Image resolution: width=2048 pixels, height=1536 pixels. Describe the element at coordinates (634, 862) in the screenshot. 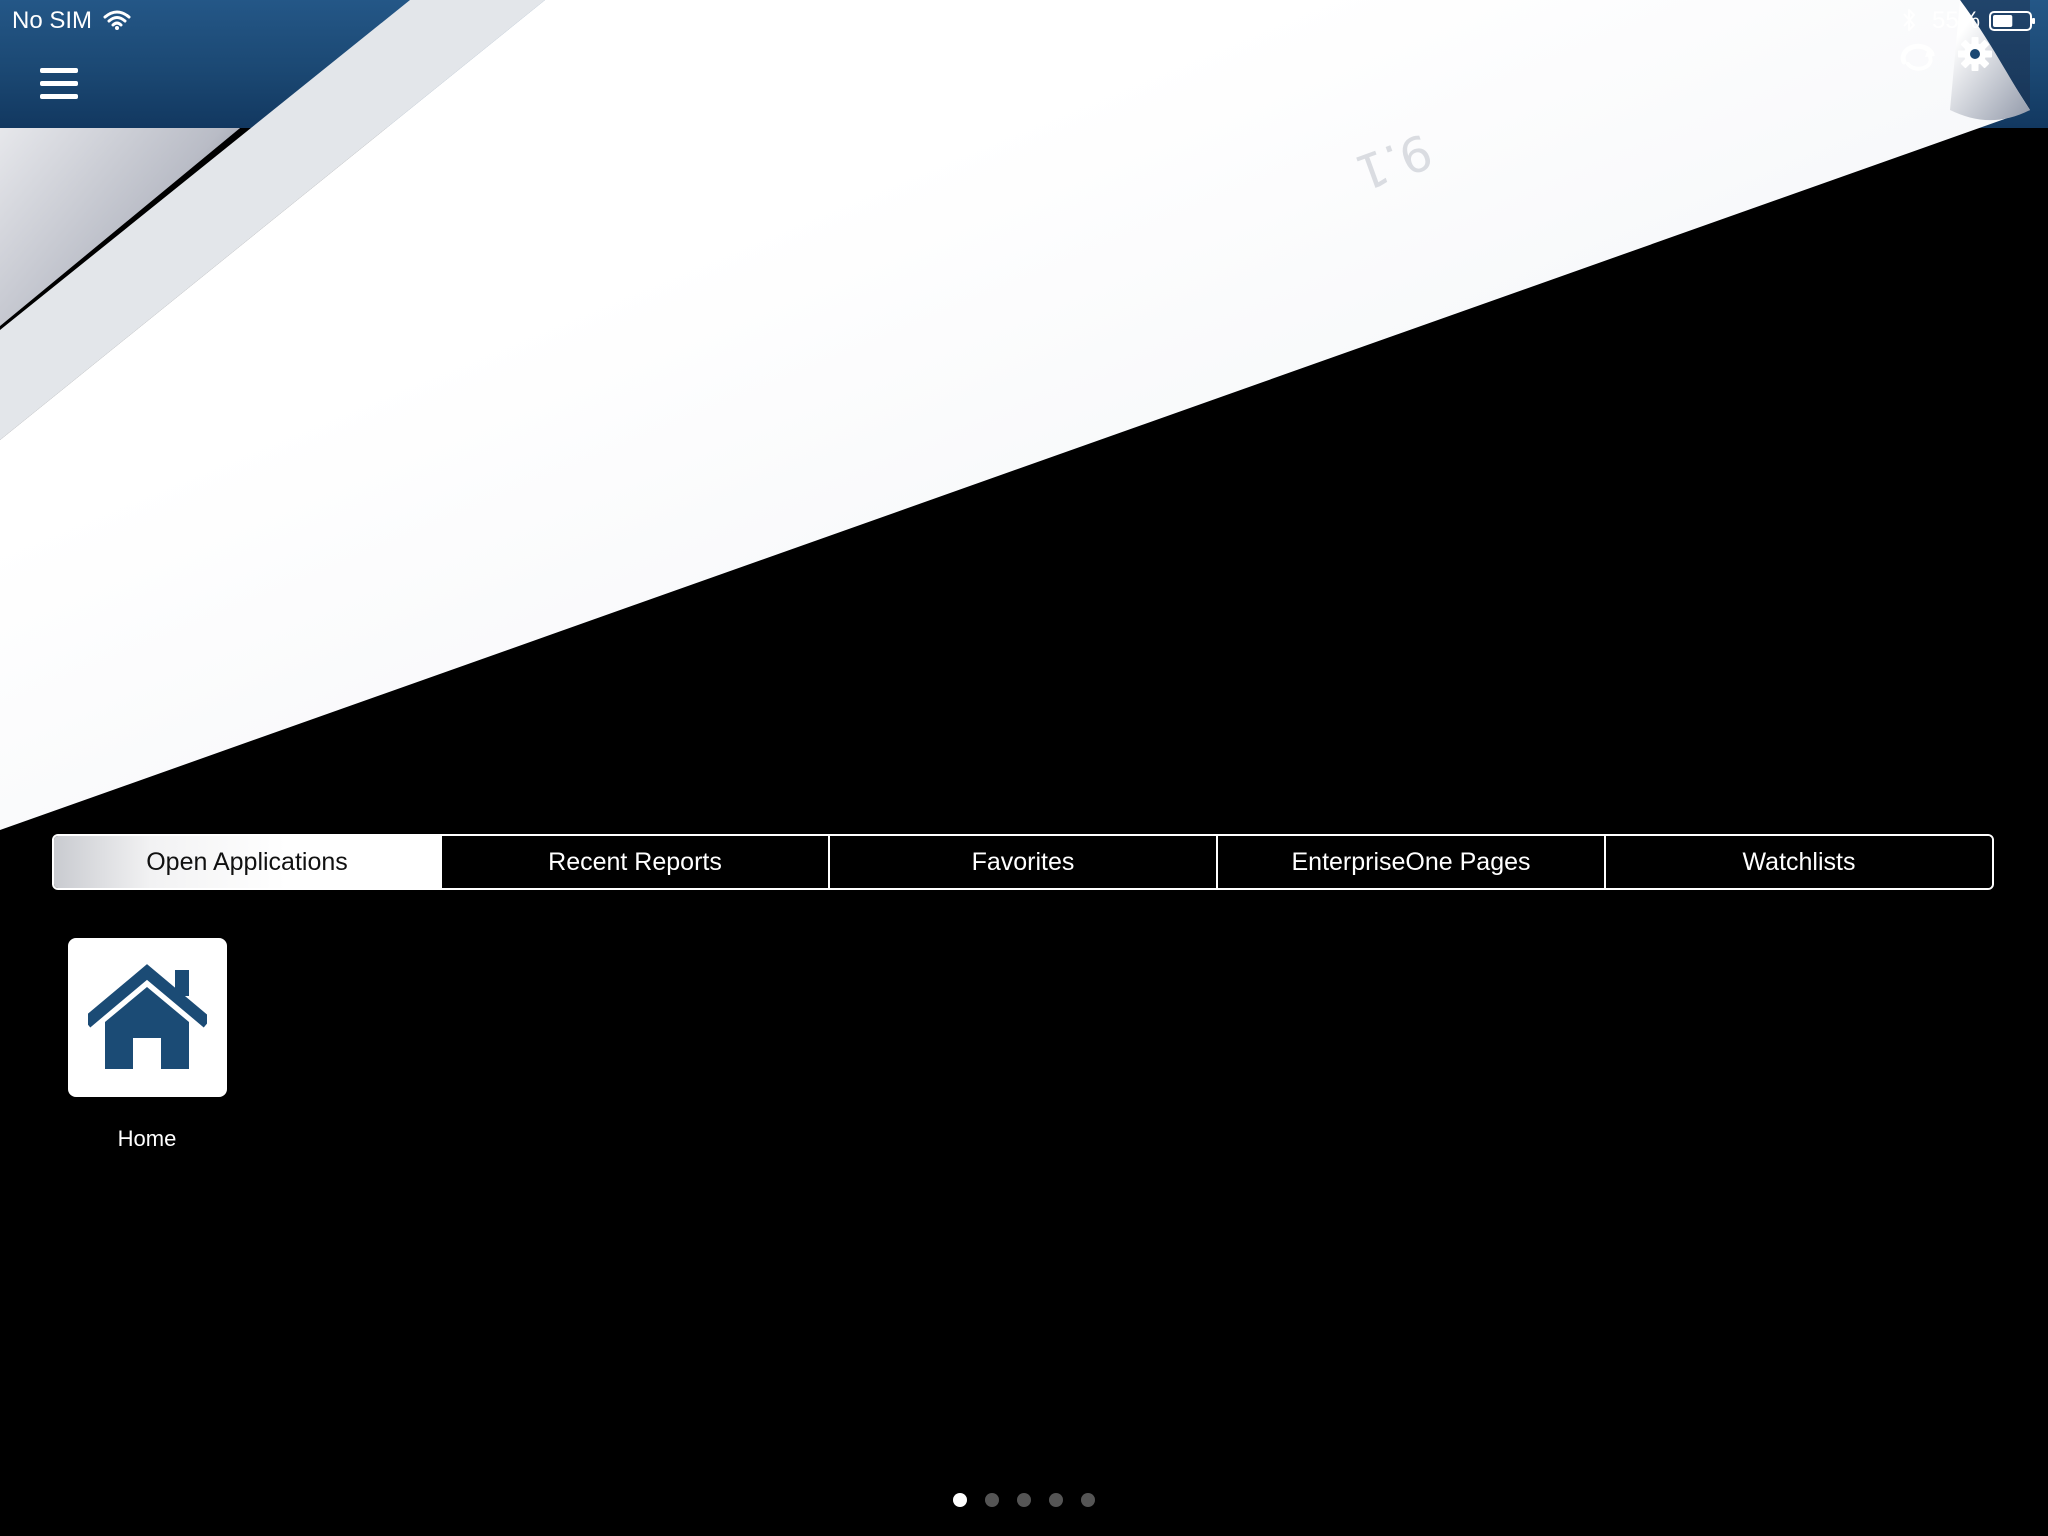

I see `tab-recent-reports: Recent Reports` at that location.